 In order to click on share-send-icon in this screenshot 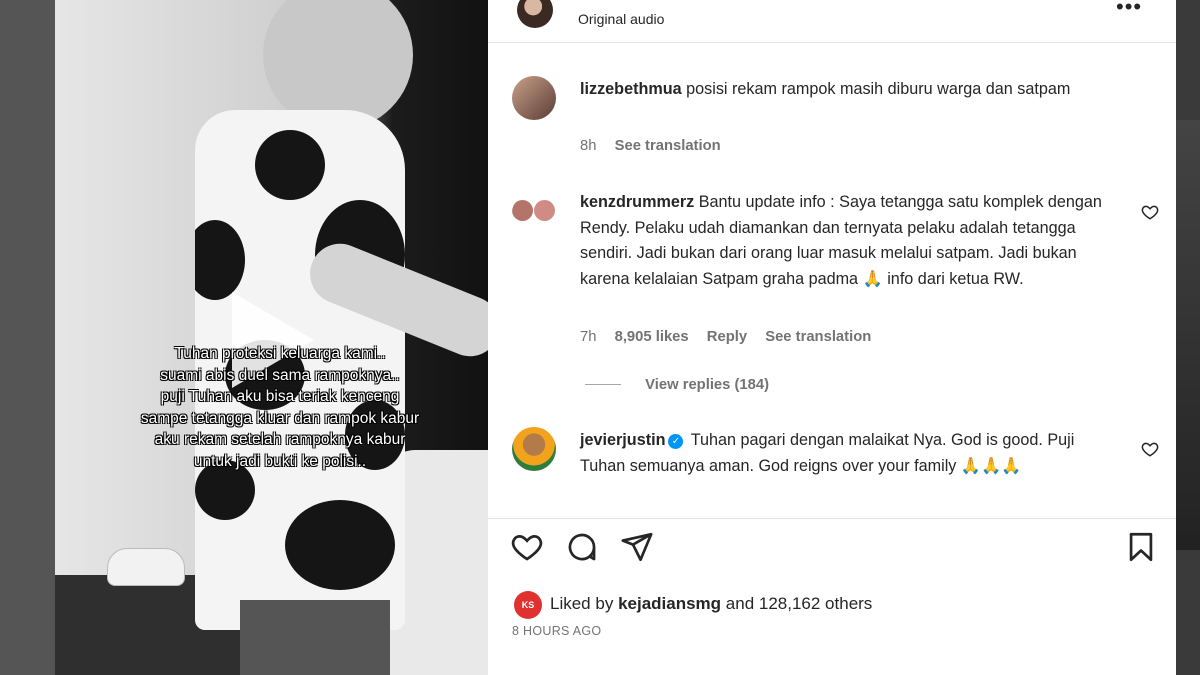, I will do `click(637, 547)`.